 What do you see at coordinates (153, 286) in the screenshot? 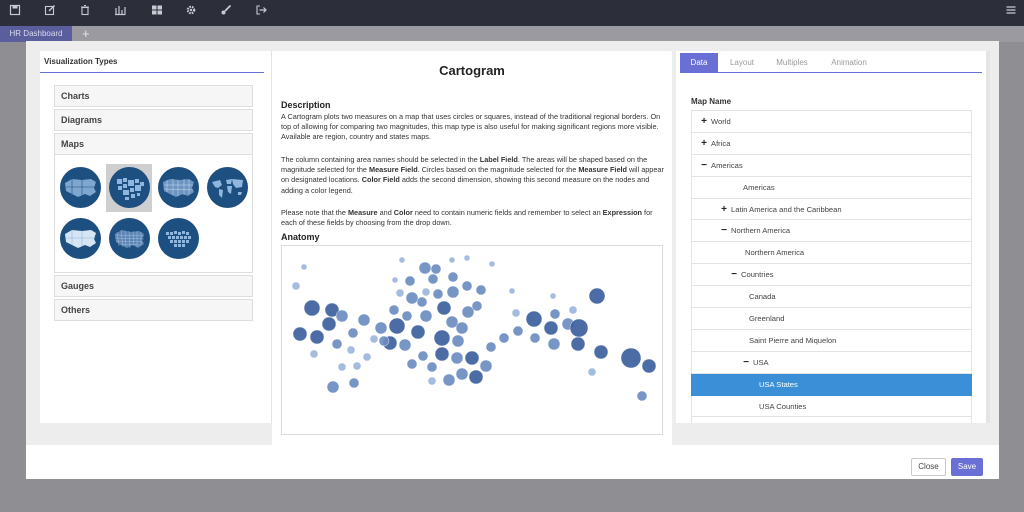
I see `accordion-gauges: Gauges` at bounding box center [153, 286].